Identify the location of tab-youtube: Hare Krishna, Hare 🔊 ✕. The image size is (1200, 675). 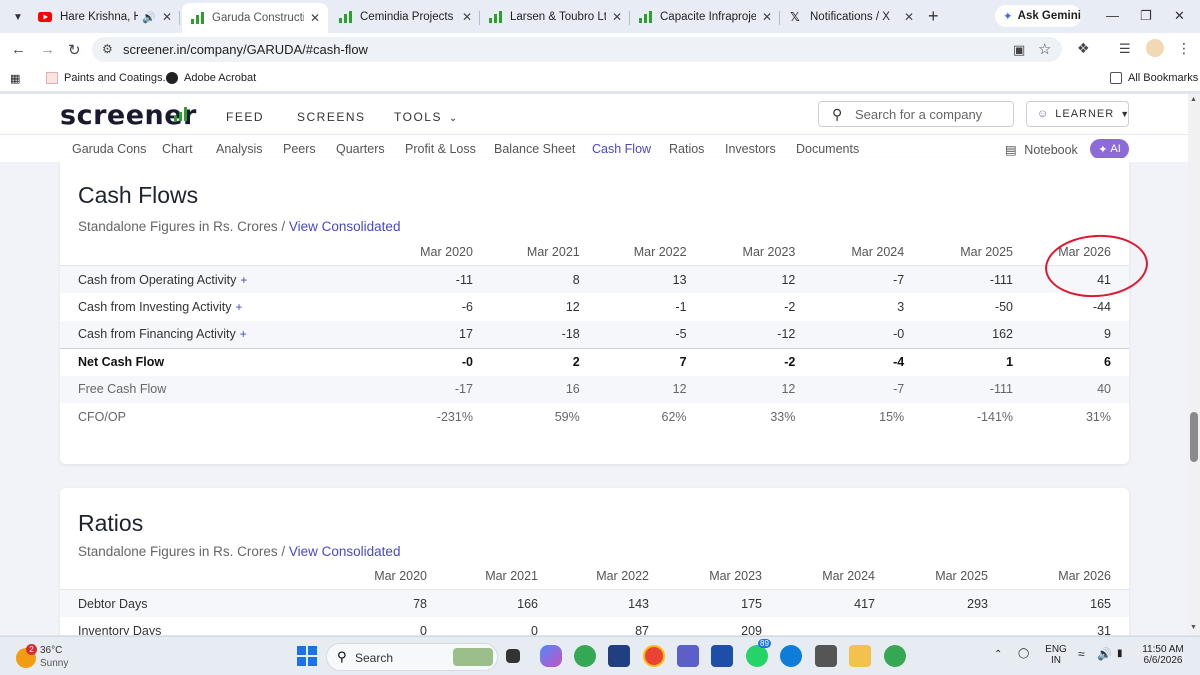
(105, 17).